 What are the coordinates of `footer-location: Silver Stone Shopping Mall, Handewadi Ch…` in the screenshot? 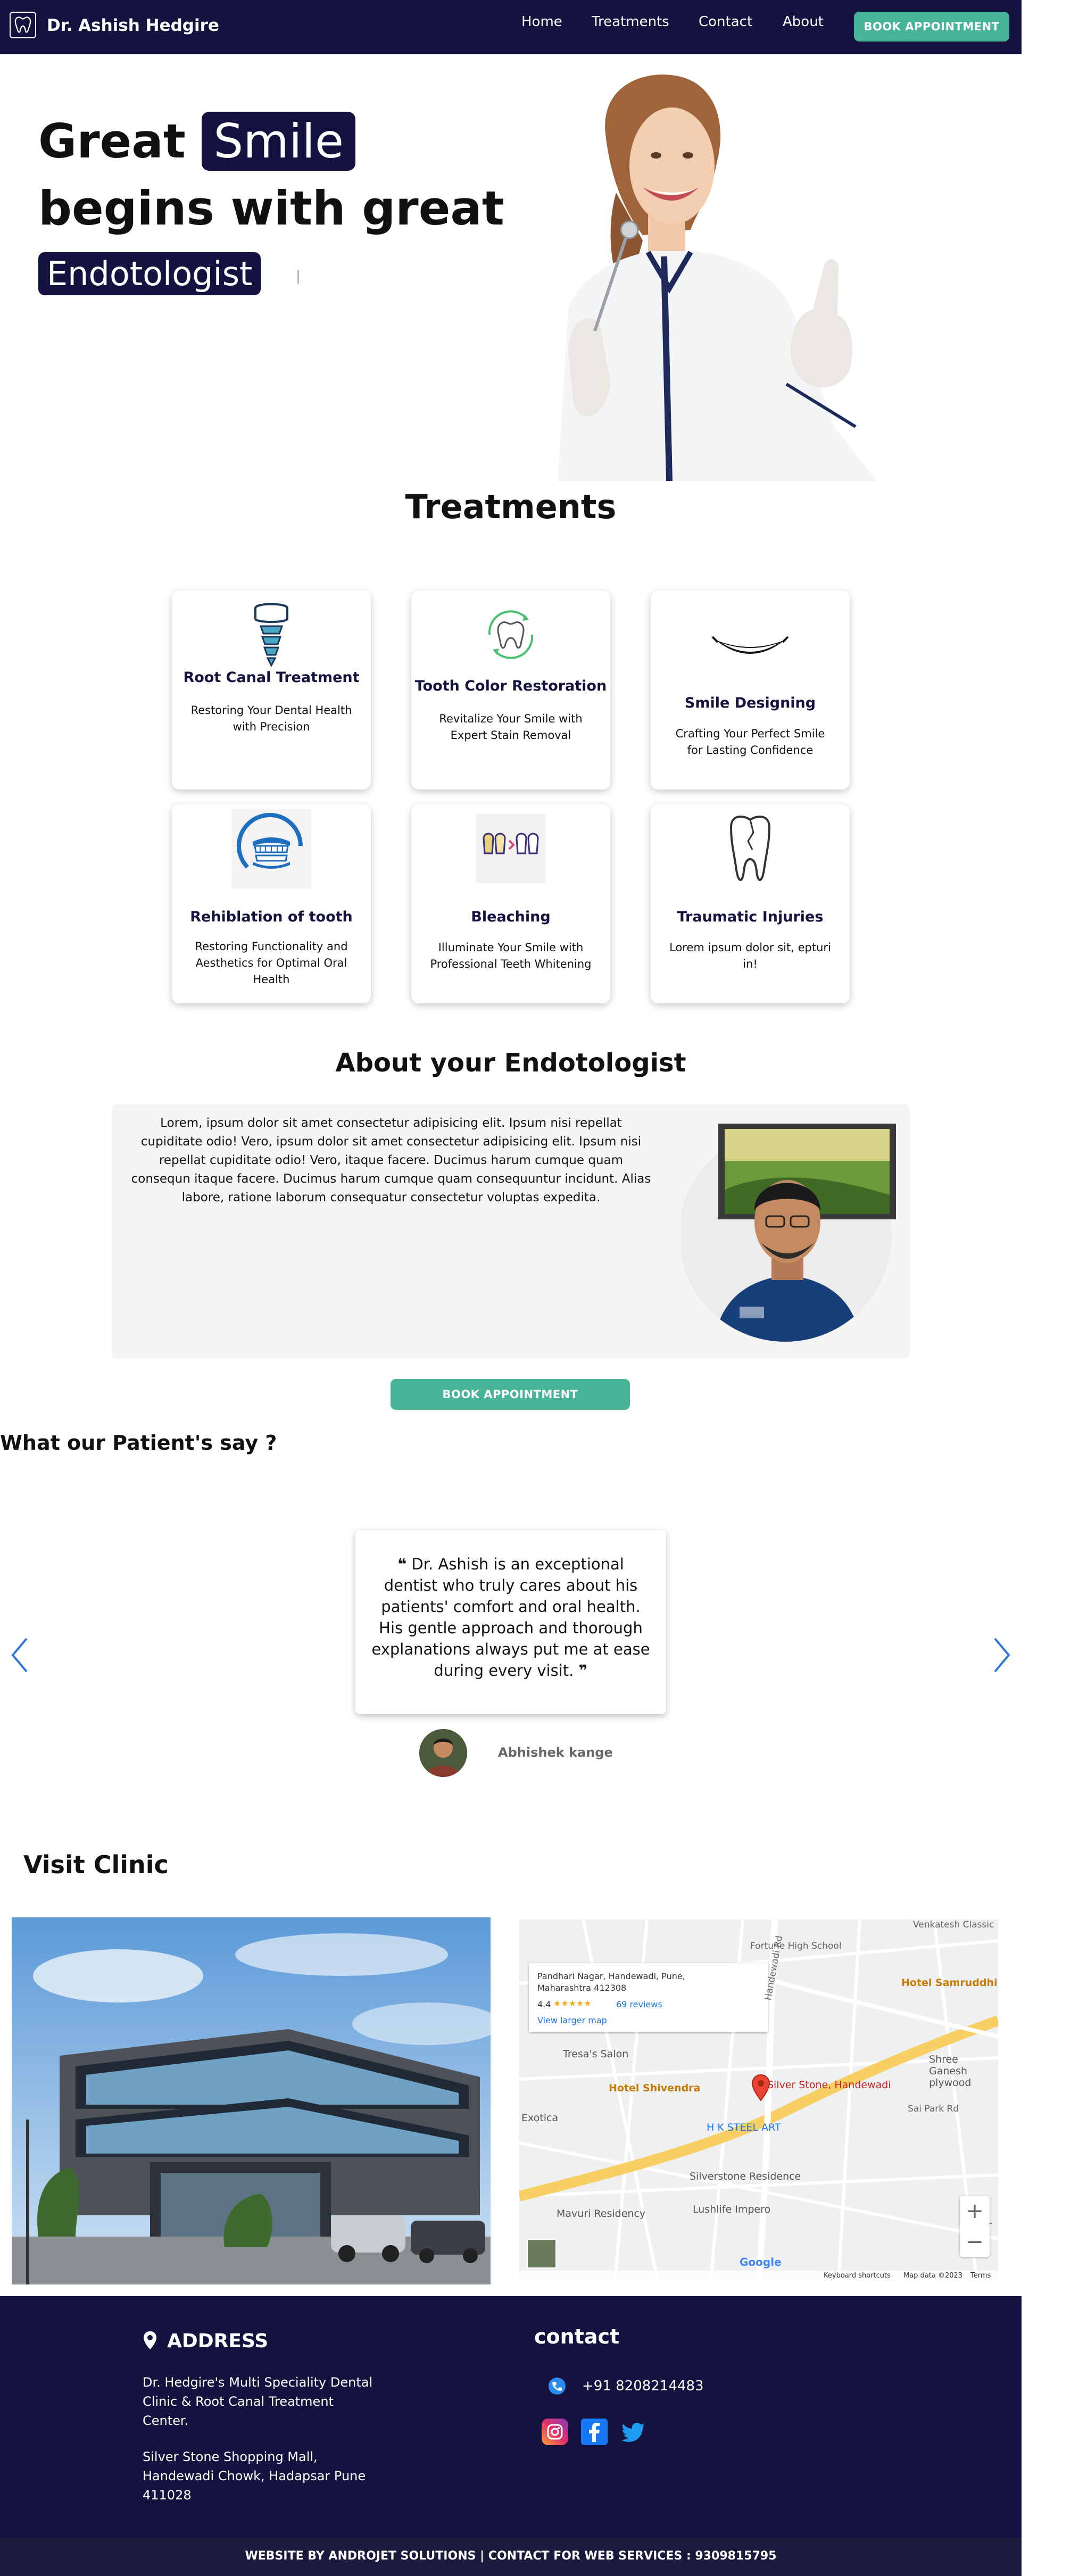 It's located at (255, 2476).